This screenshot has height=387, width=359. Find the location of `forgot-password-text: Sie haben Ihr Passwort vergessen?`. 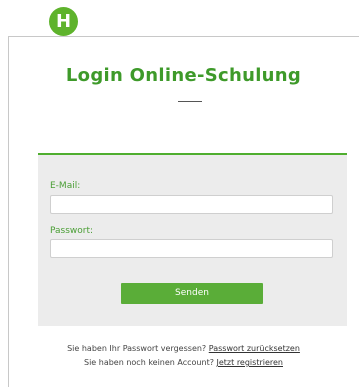

forgot-password-text: Sie haben Ihr Passwort vergessen? is located at coordinates (137, 348).